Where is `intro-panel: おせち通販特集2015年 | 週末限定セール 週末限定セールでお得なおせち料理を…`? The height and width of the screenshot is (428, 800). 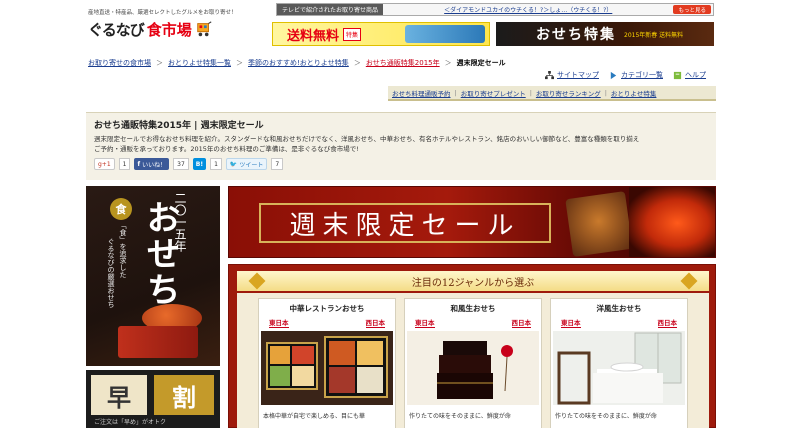 intro-panel: おせち通販特集2015年 | 週末限定セール 週末限定セールでお得なおせち料理を… is located at coordinates (401, 146).